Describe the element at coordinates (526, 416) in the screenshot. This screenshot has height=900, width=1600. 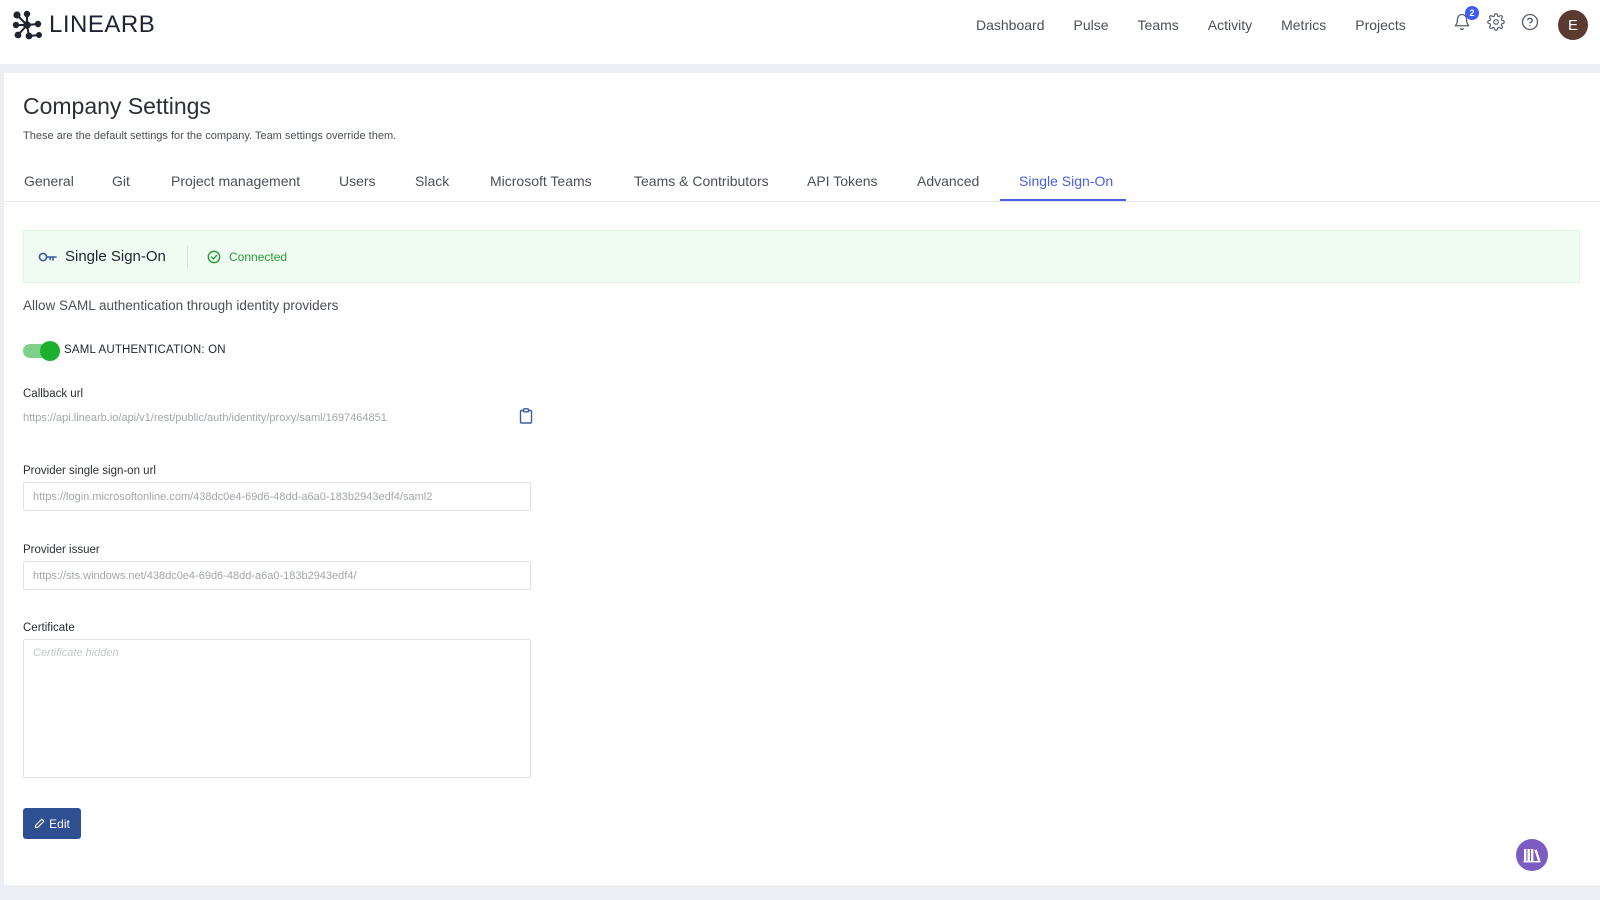
I see `clipboard-icon` at that location.